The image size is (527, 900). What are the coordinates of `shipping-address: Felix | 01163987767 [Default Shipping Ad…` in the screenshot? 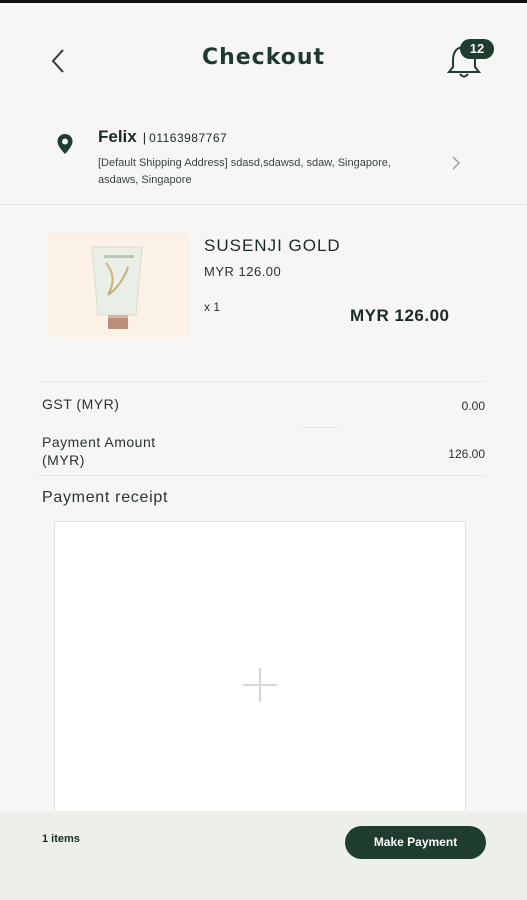 It's located at (263, 159).